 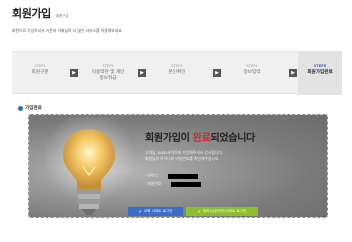 I want to click on message-line-2: 회원님의 아이디와 비밀번호를 확인해주십시오., so click(x=182, y=158).